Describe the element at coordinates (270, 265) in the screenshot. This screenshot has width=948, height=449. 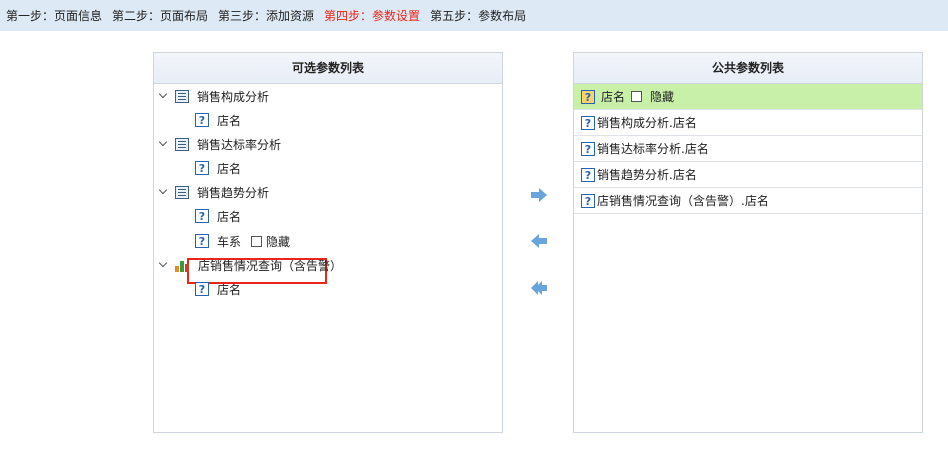
I see `tree-node-label: 店销售情况查询（含告警）` at that location.